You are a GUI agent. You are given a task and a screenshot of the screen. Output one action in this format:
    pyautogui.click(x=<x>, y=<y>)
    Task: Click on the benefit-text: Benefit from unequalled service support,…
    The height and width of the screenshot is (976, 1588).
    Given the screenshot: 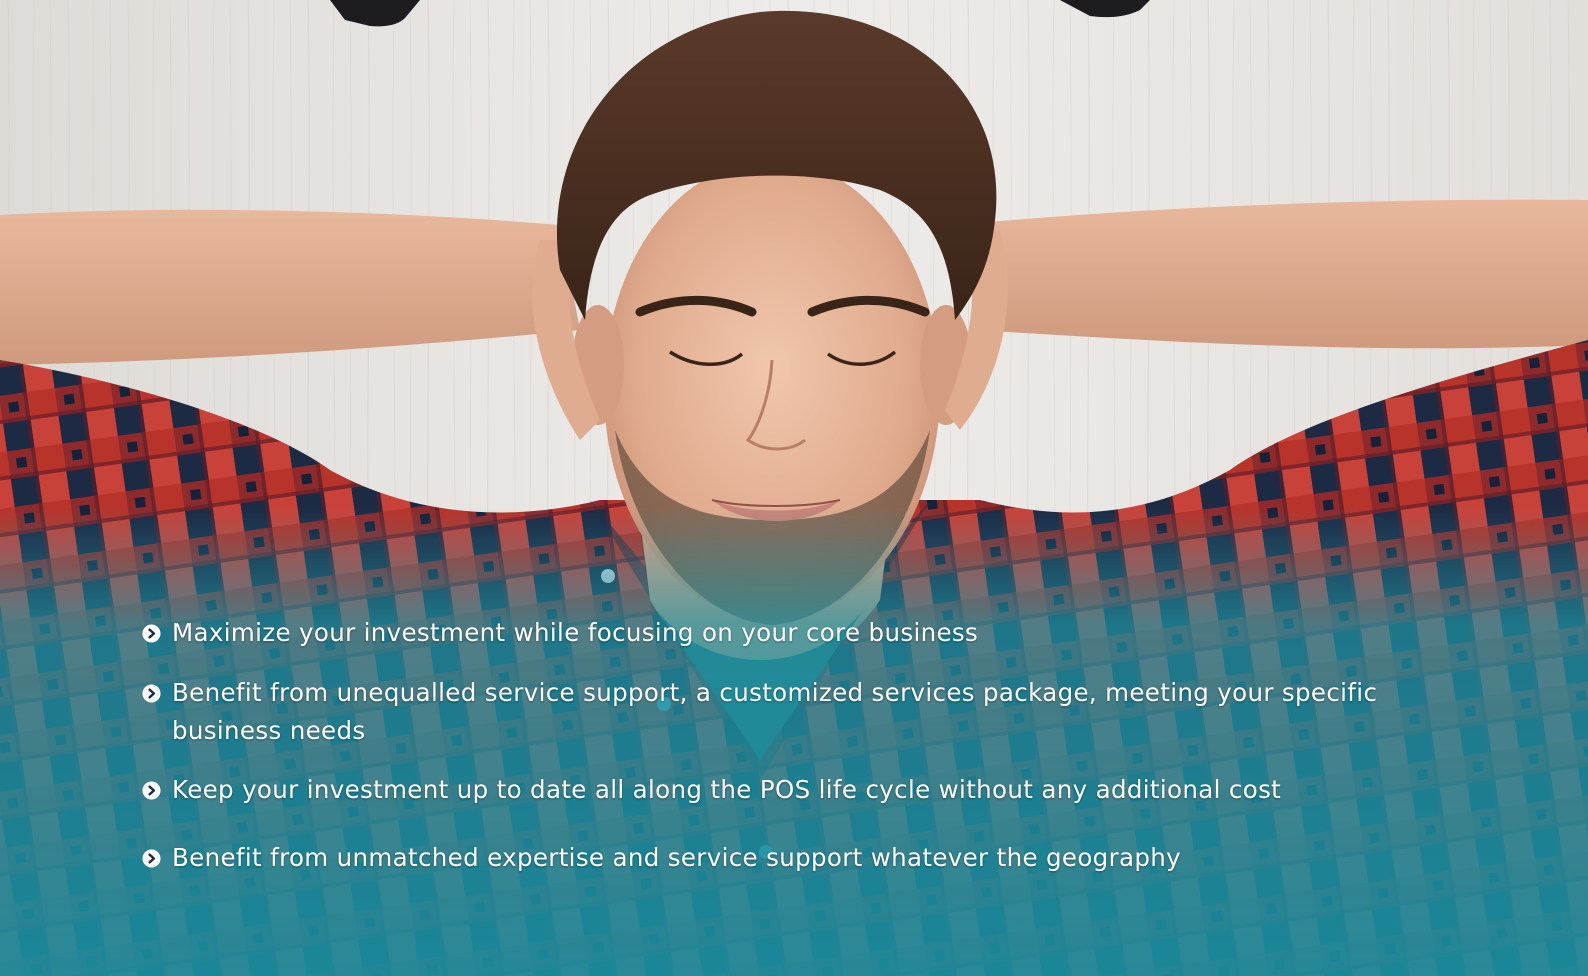 What is the action you would take?
    pyautogui.click(x=775, y=711)
    